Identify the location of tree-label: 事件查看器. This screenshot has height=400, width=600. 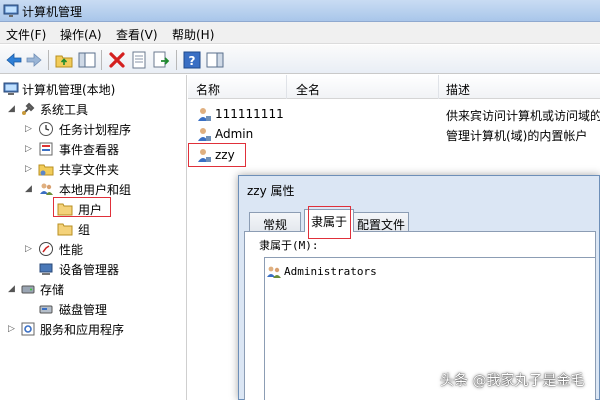
(89, 150).